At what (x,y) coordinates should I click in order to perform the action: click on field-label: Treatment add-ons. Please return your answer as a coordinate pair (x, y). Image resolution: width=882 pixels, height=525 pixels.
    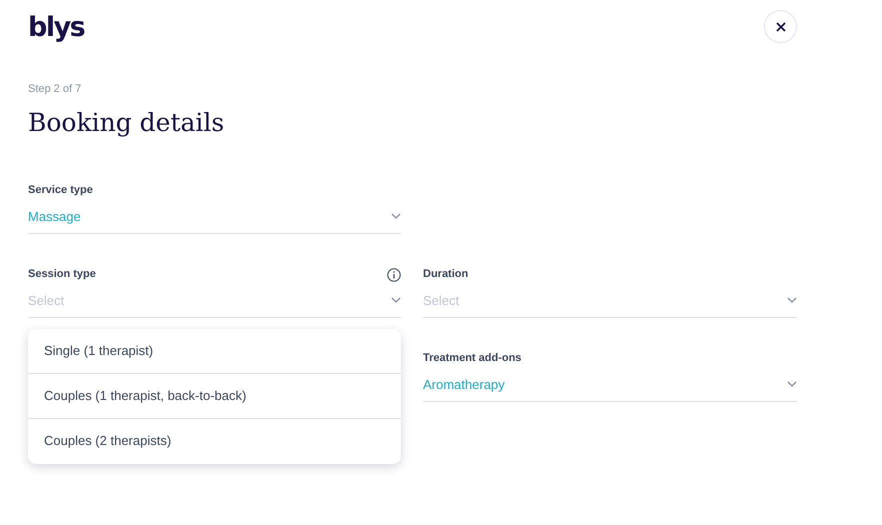
    Looking at the image, I should click on (472, 358).